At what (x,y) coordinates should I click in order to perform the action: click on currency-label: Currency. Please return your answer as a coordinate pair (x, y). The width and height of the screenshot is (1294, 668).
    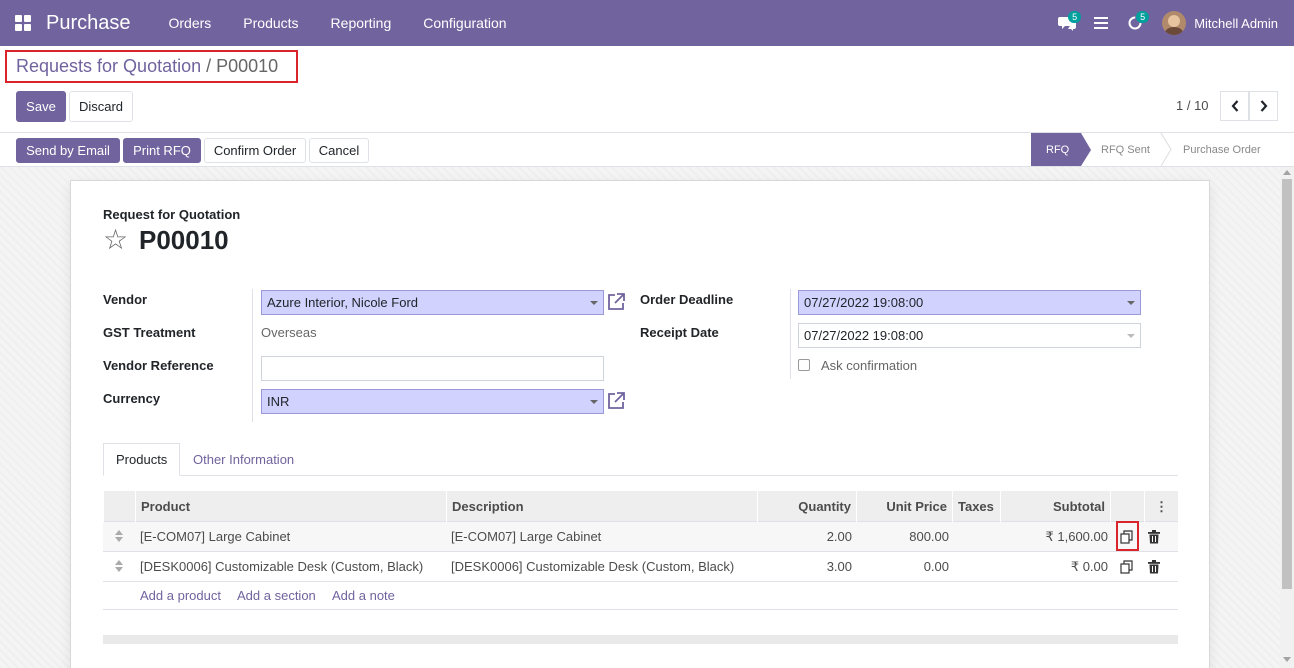
    Looking at the image, I should click on (132, 398).